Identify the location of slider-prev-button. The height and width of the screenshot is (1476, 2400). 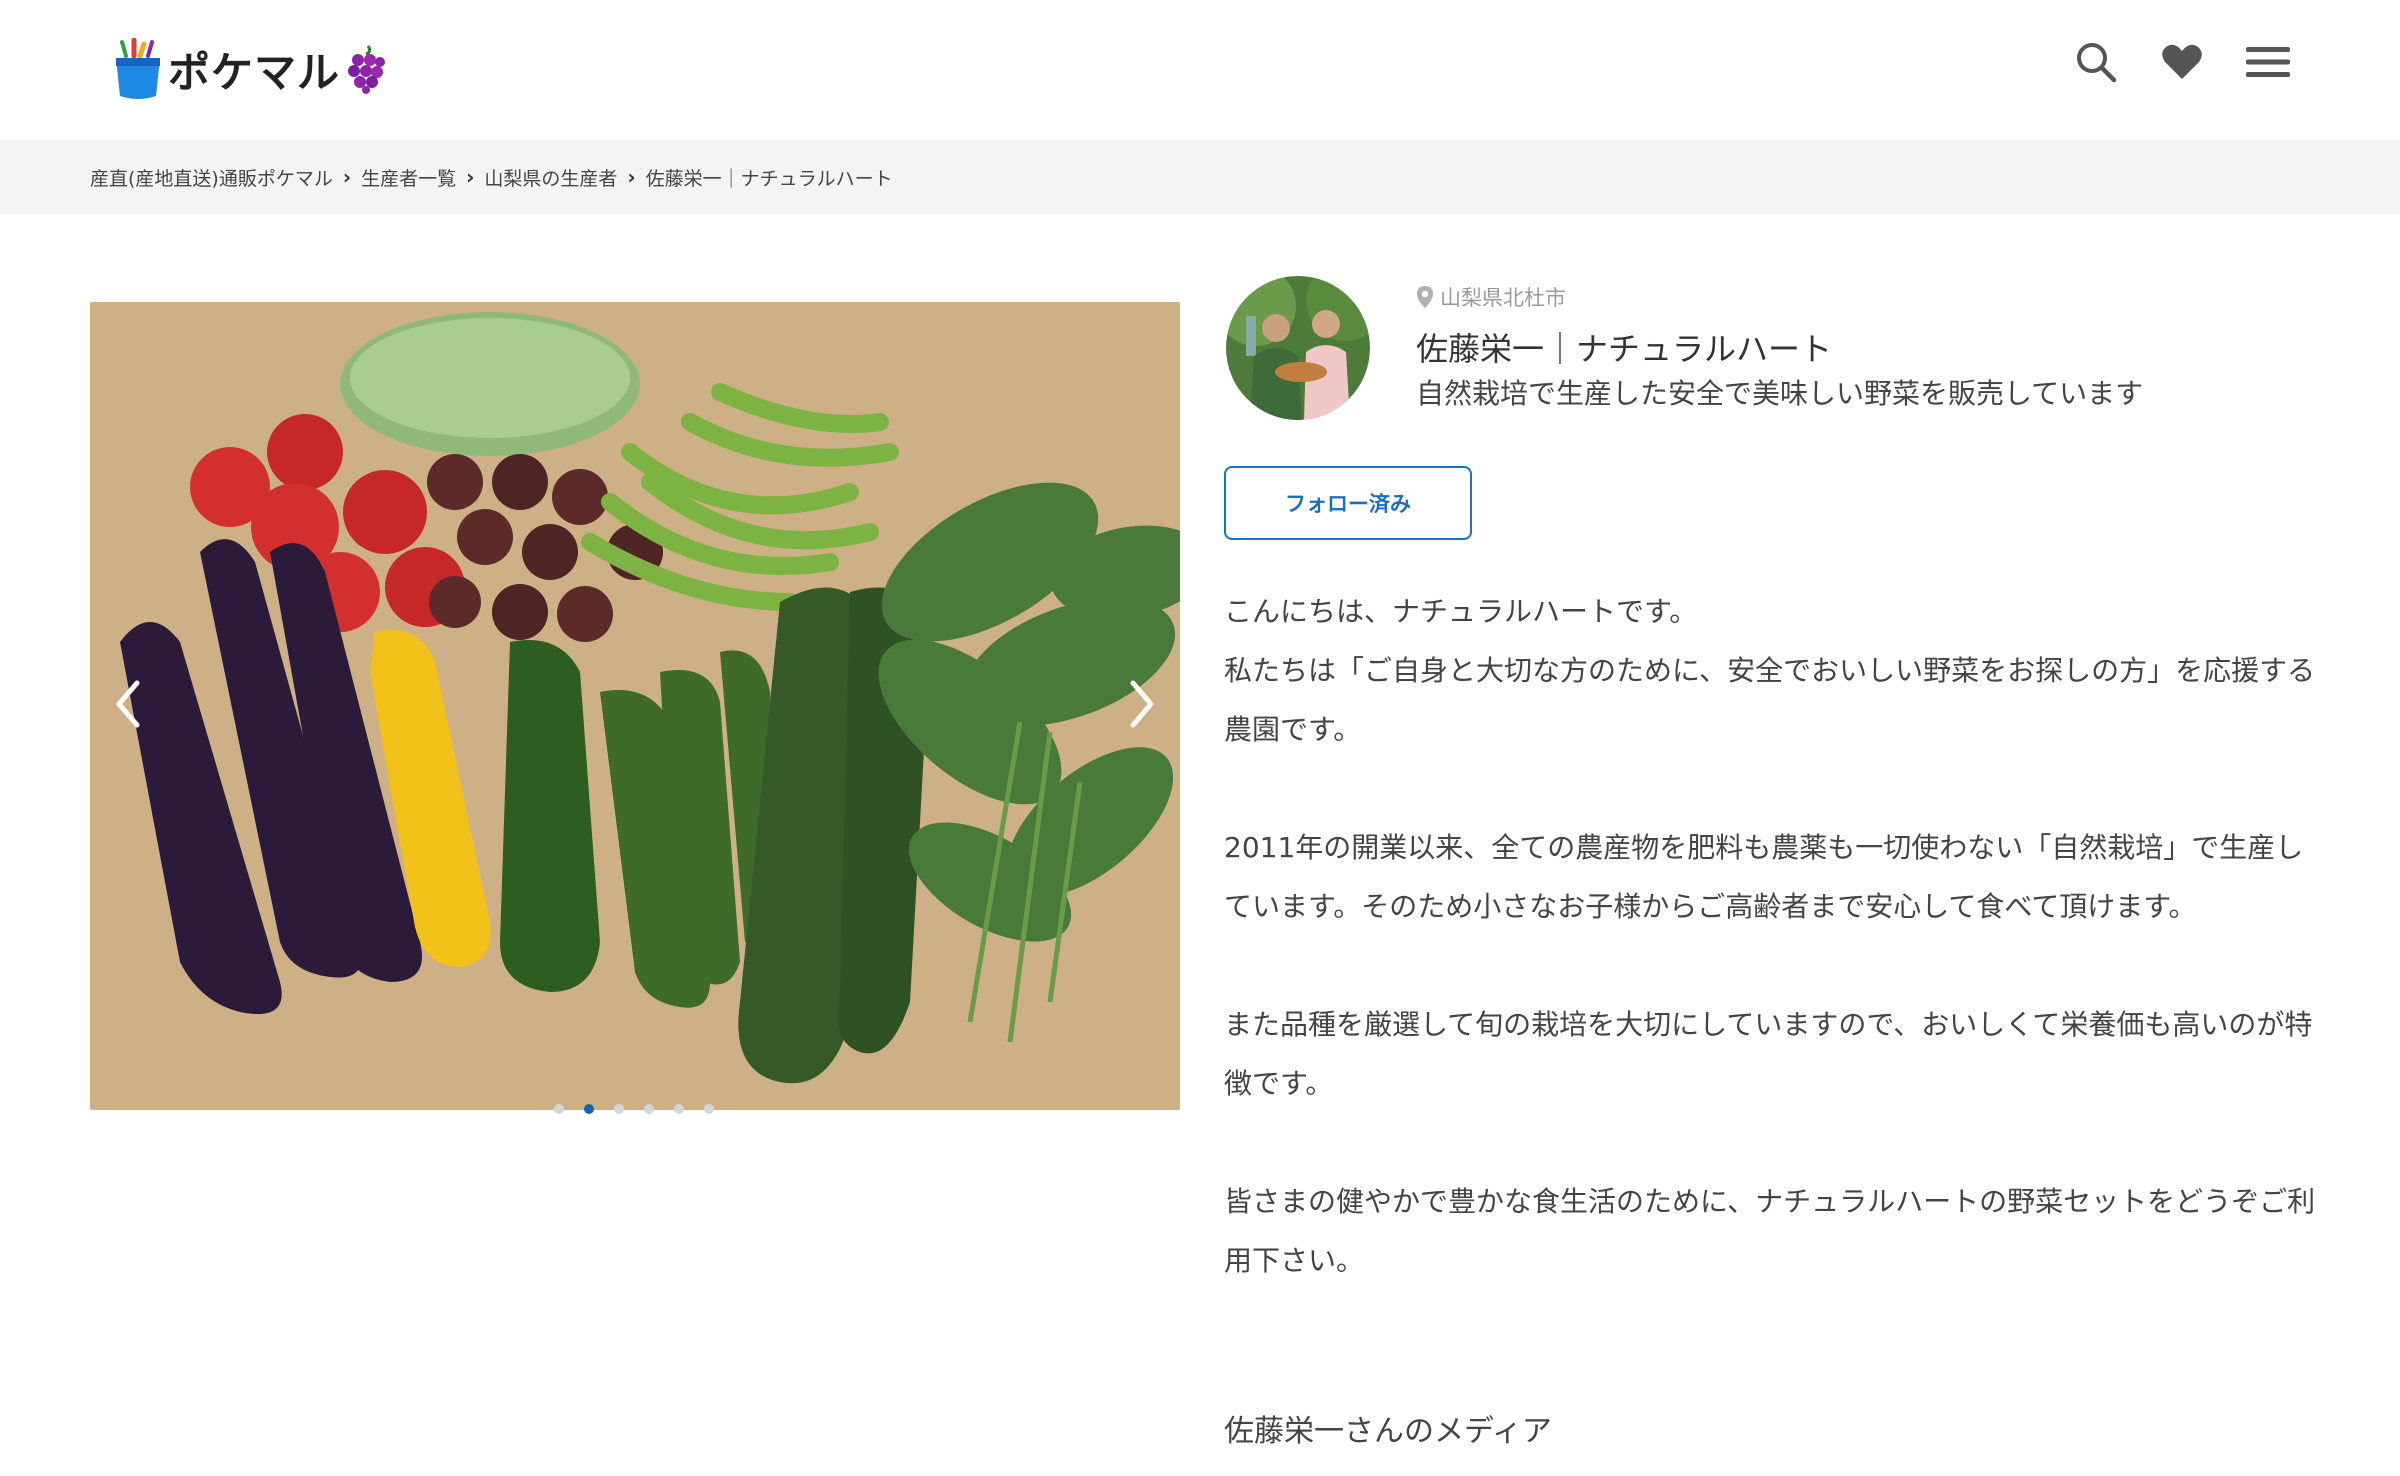
(128, 704).